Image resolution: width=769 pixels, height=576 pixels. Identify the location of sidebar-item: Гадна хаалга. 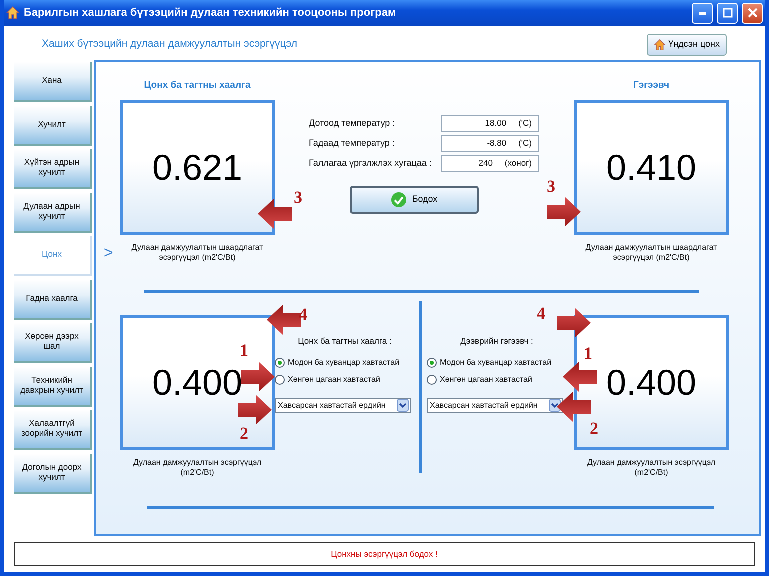
(53, 300).